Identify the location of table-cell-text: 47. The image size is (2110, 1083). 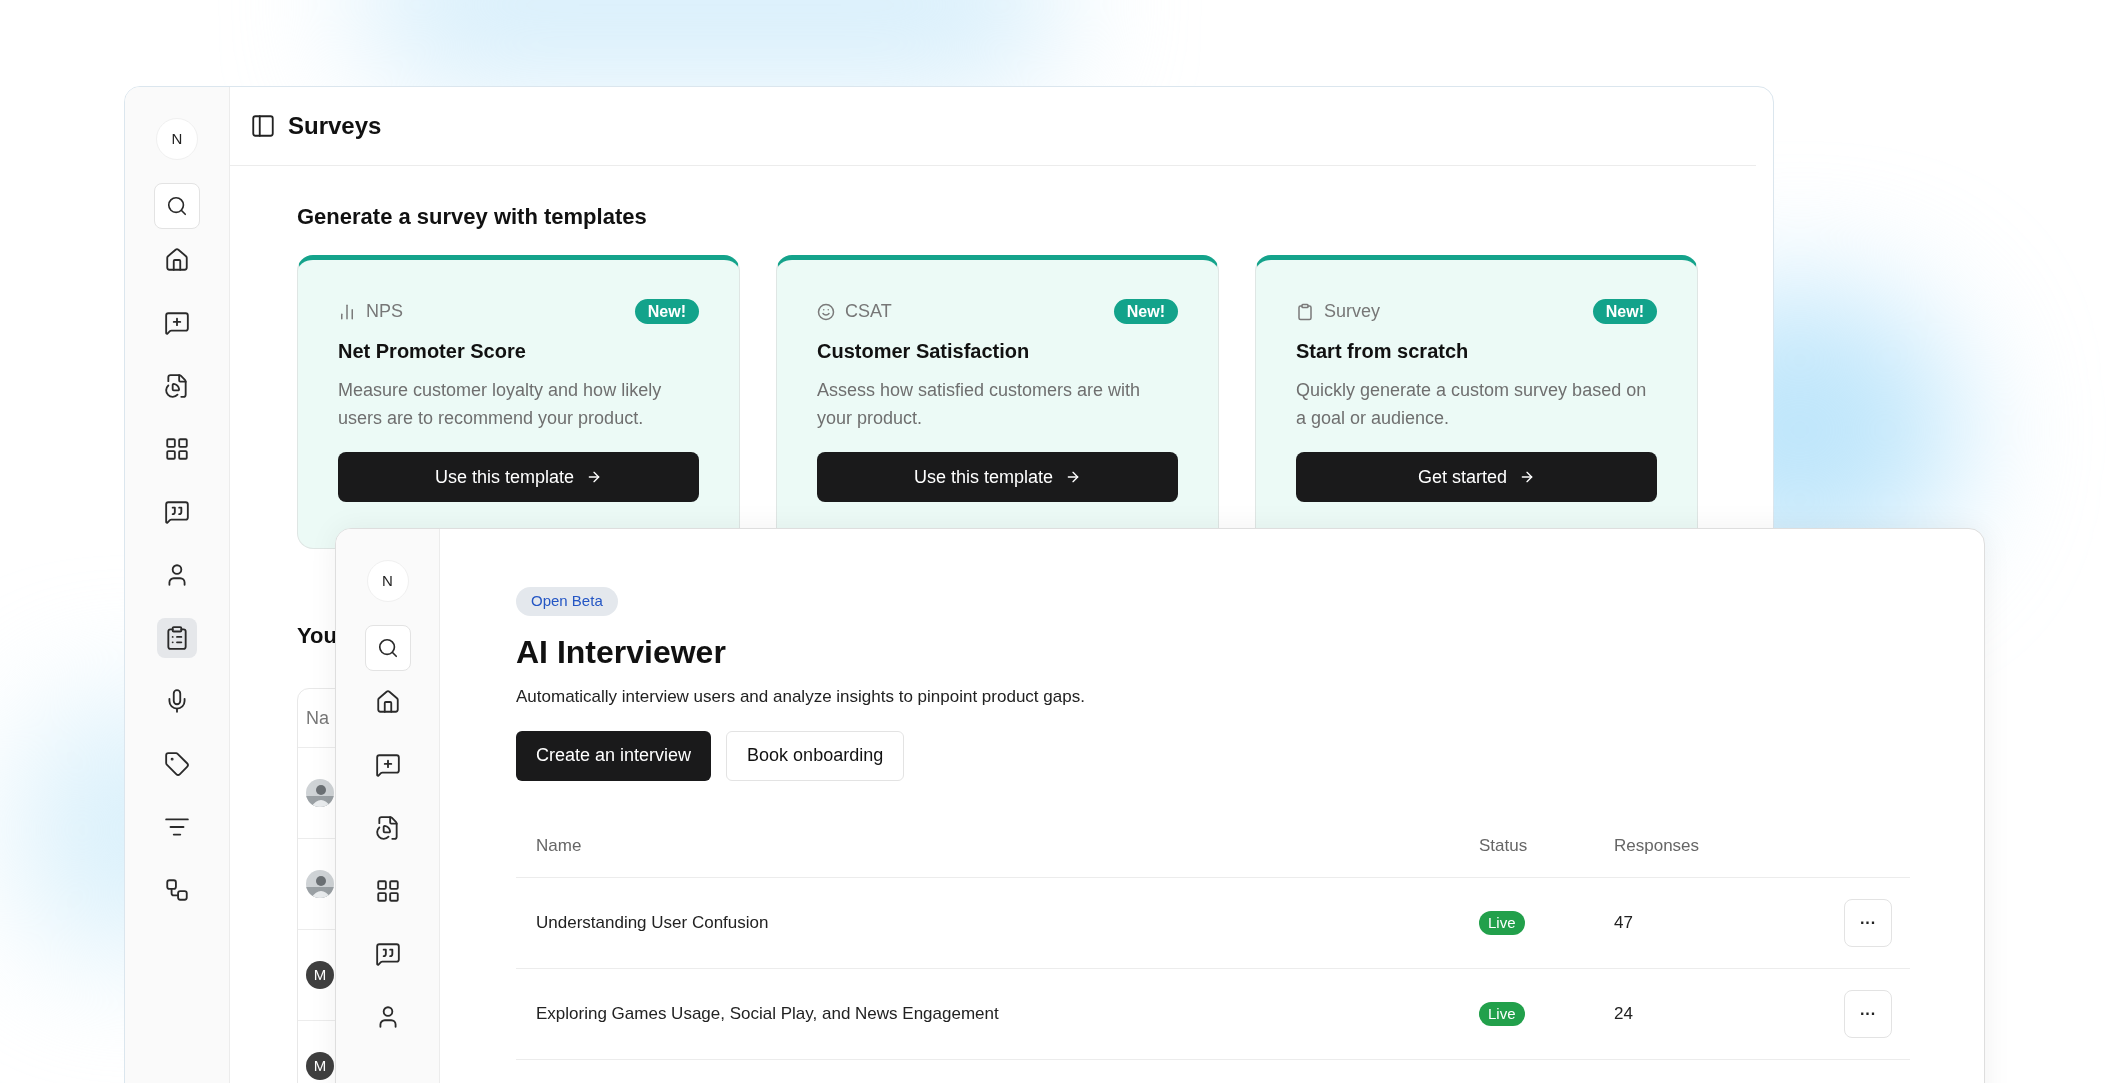
(1624, 922).